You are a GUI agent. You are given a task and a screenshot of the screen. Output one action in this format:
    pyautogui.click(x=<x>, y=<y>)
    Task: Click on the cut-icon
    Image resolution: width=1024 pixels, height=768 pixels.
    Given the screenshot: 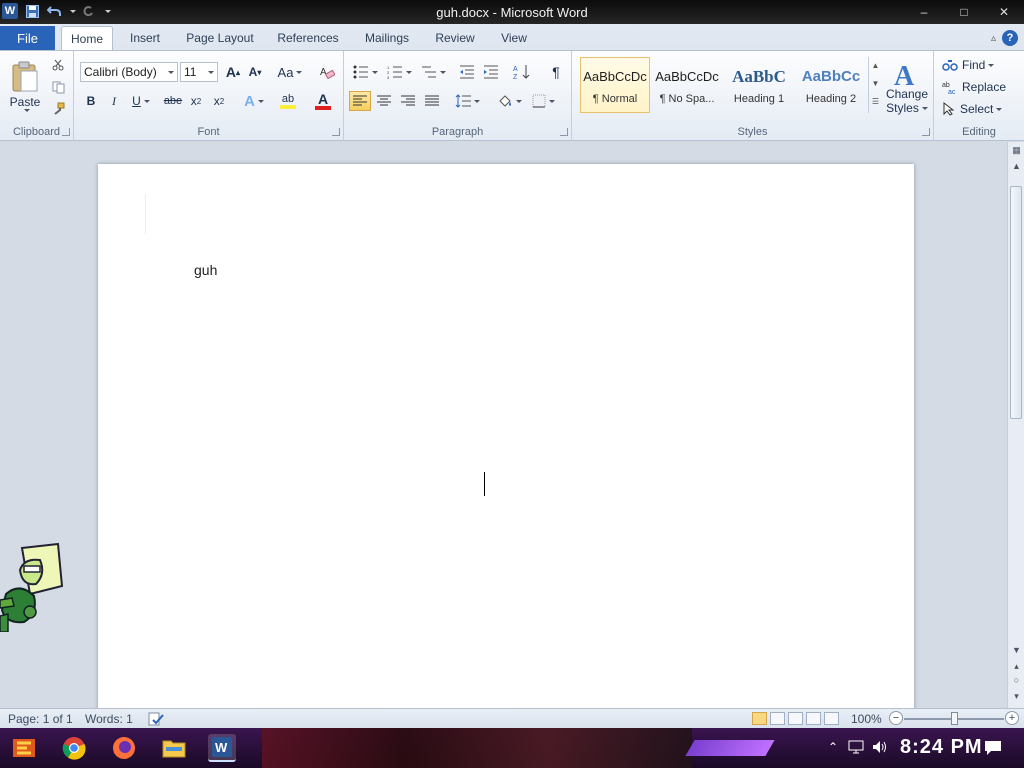 What is the action you would take?
    pyautogui.click(x=58, y=65)
    